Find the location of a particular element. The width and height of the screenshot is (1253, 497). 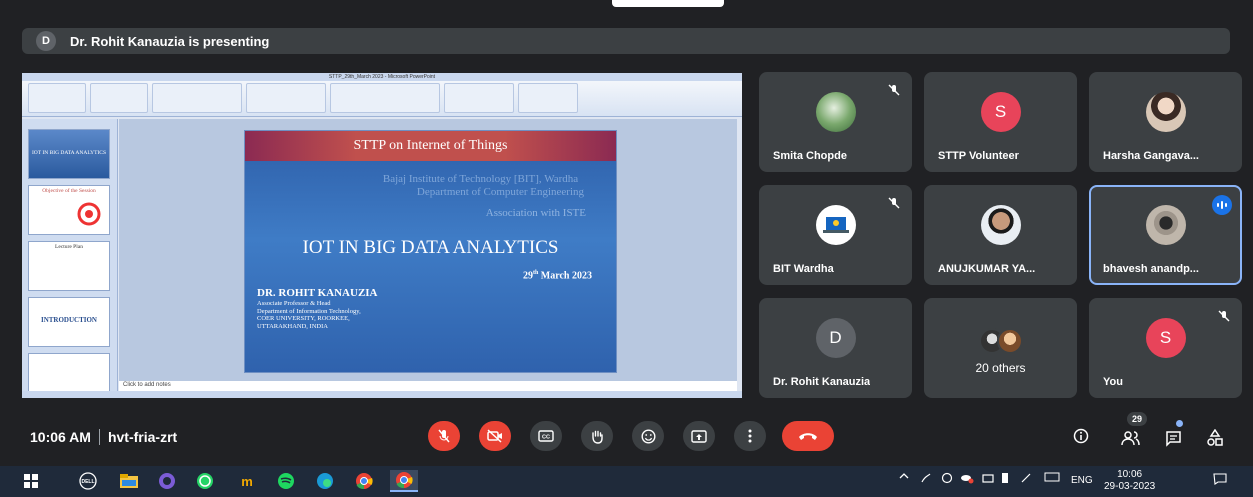

tray-volume-icon is located at coordinates (1026, 479).